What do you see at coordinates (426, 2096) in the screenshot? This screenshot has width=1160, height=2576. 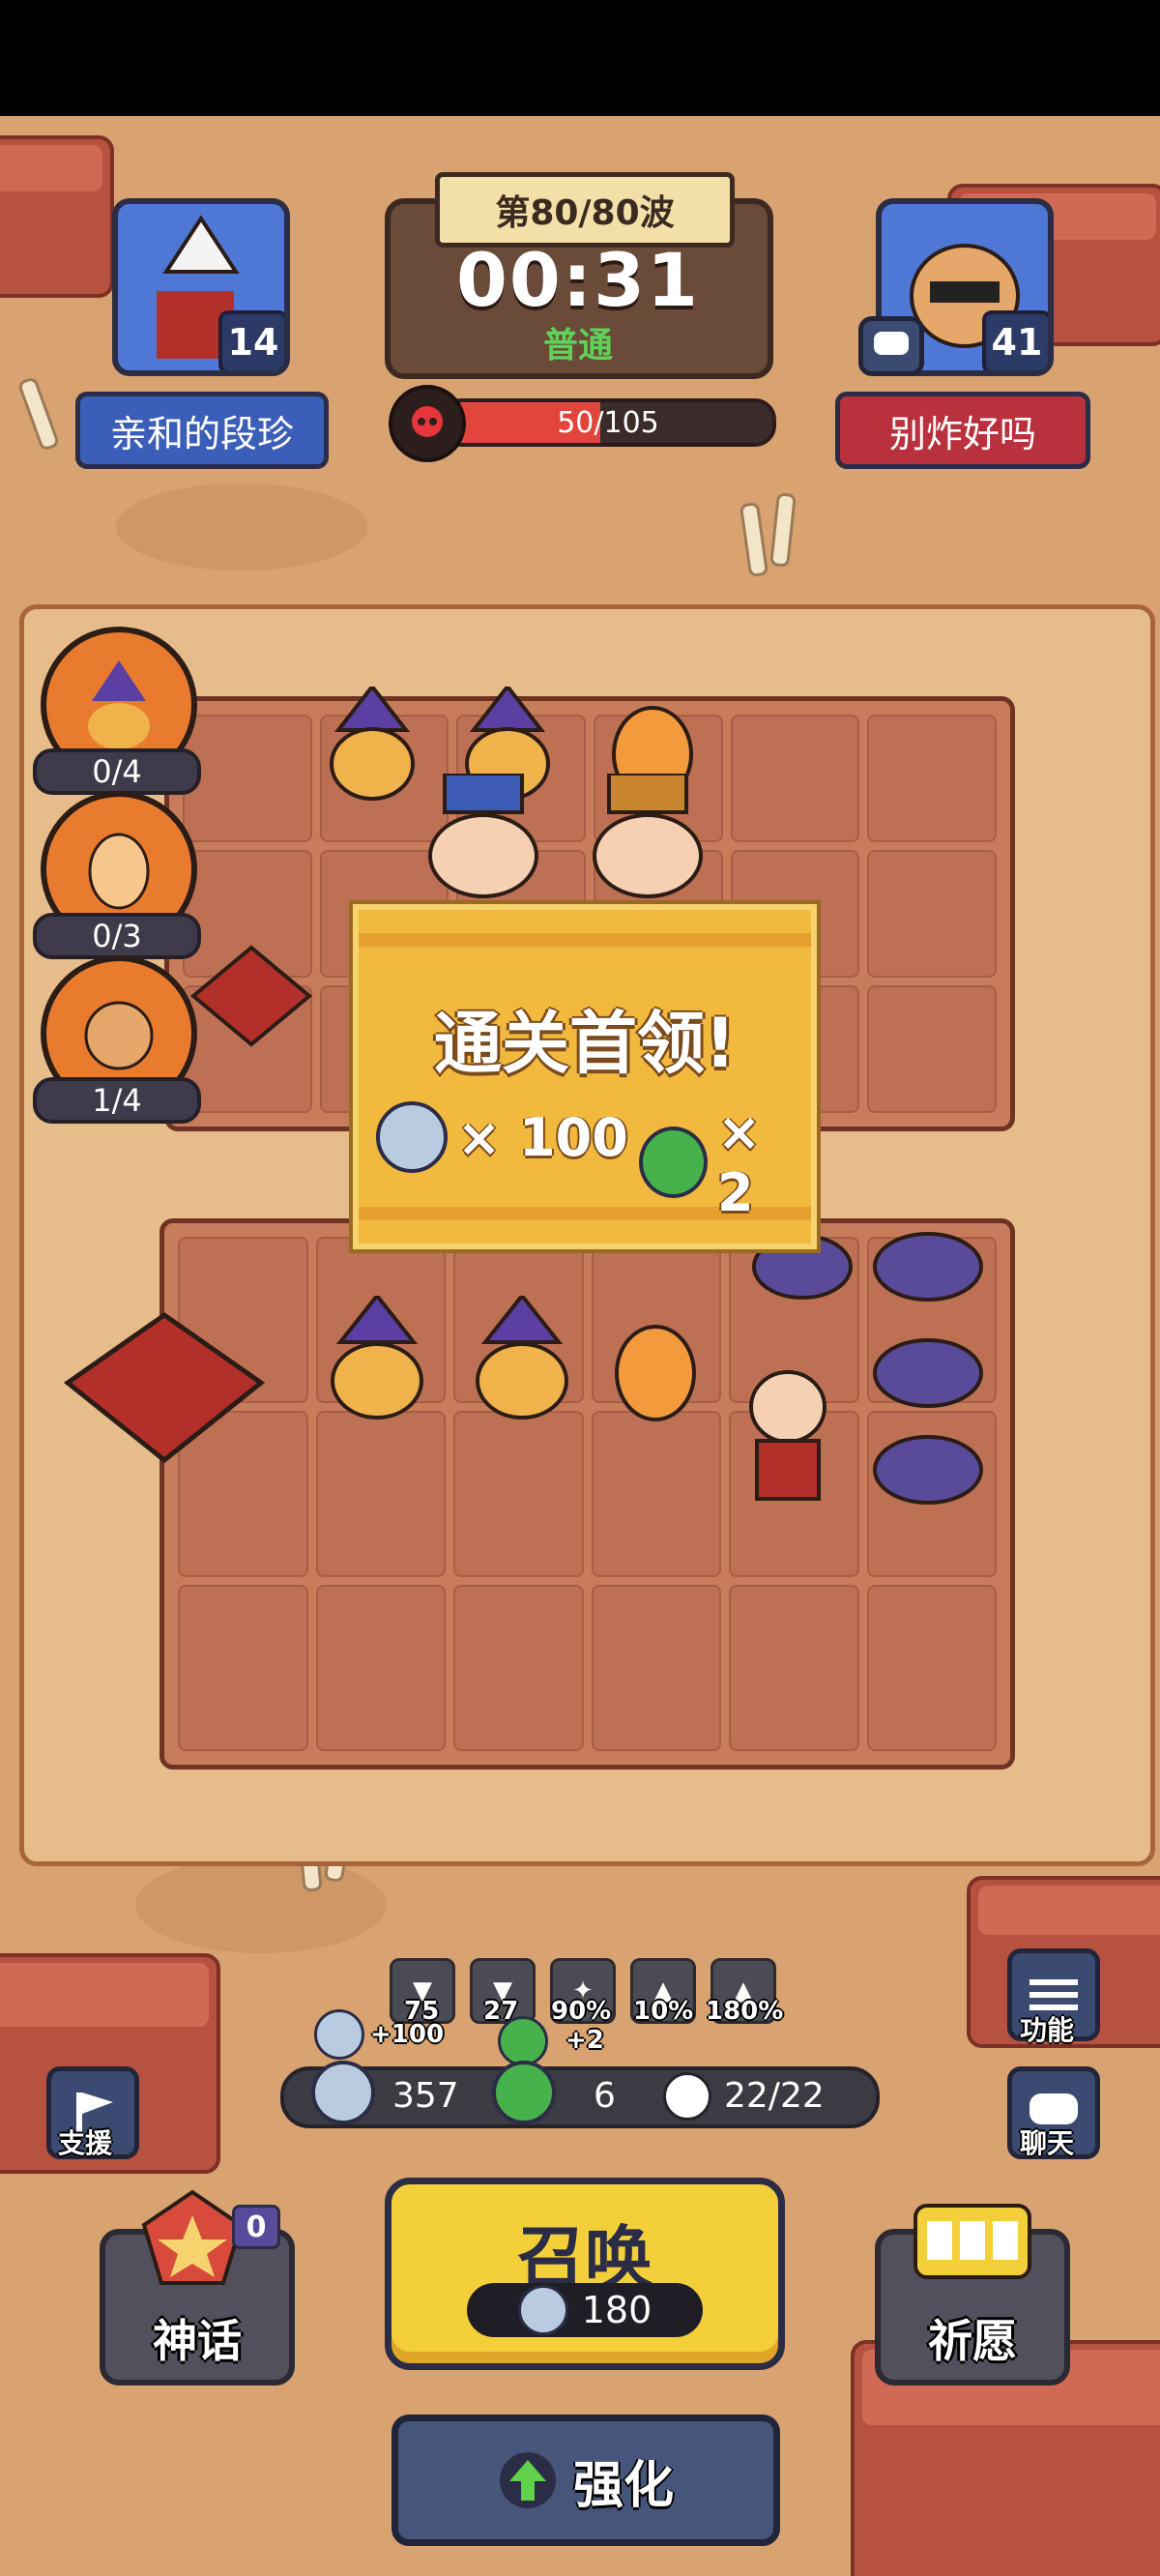 I see `silver-count: 357` at bounding box center [426, 2096].